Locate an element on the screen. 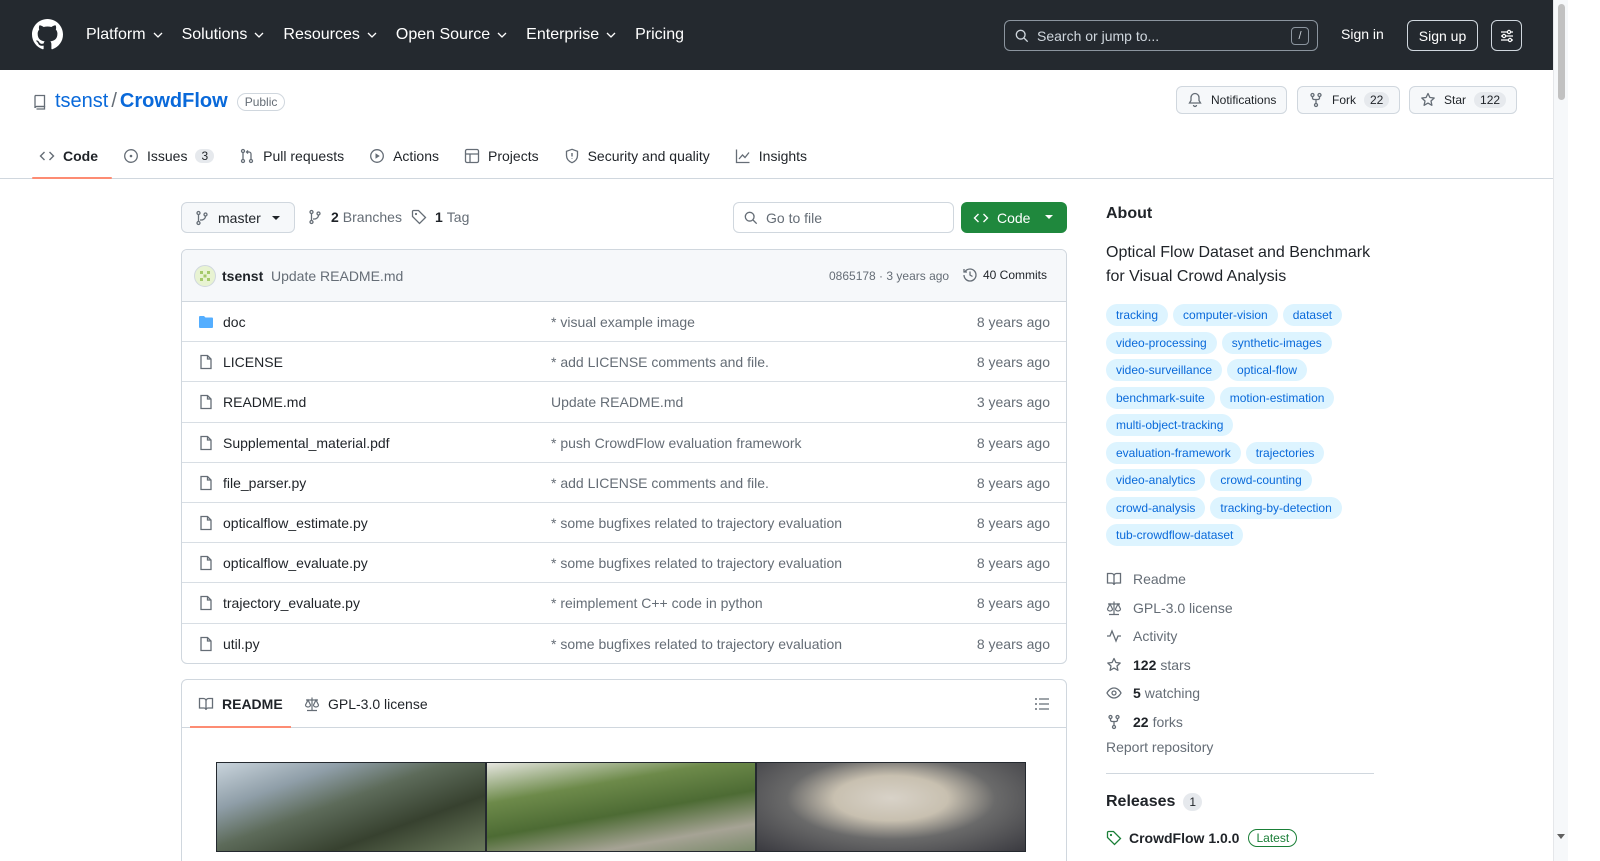  code-dropdown-button: Code is located at coordinates (1014, 217).